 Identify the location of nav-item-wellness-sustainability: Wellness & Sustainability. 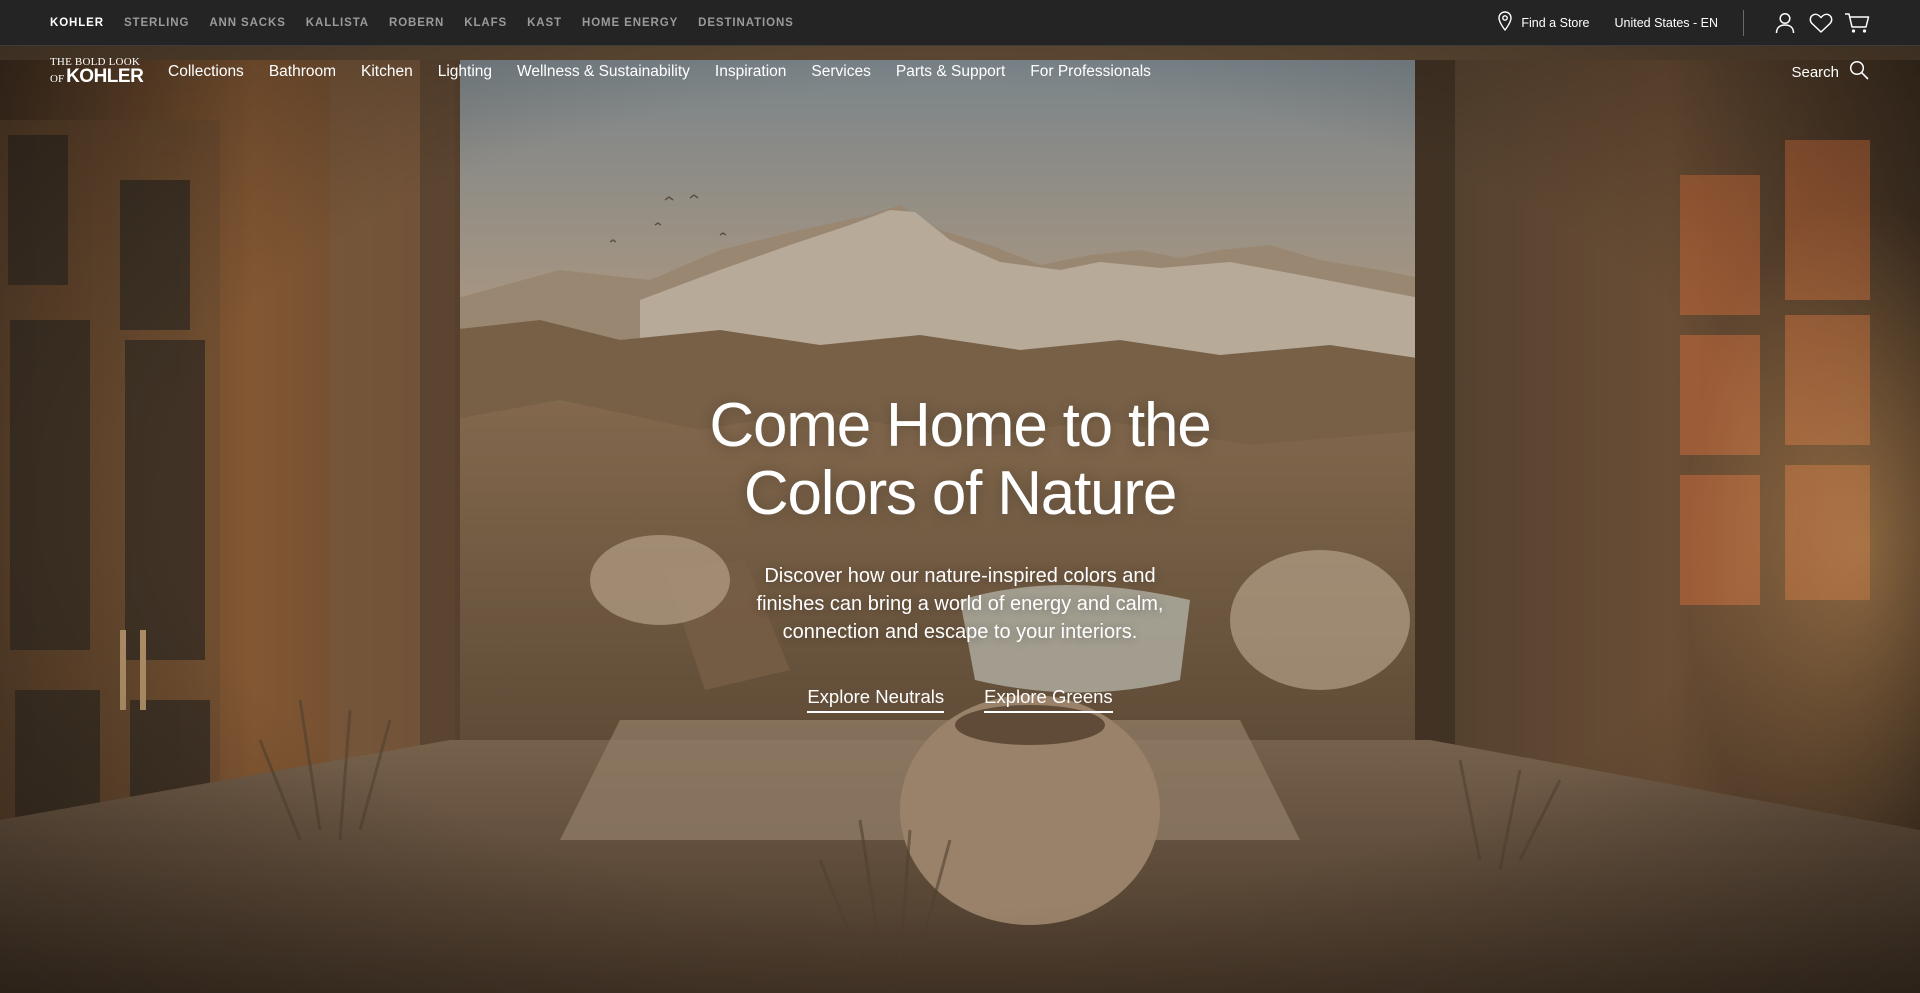
(603, 72).